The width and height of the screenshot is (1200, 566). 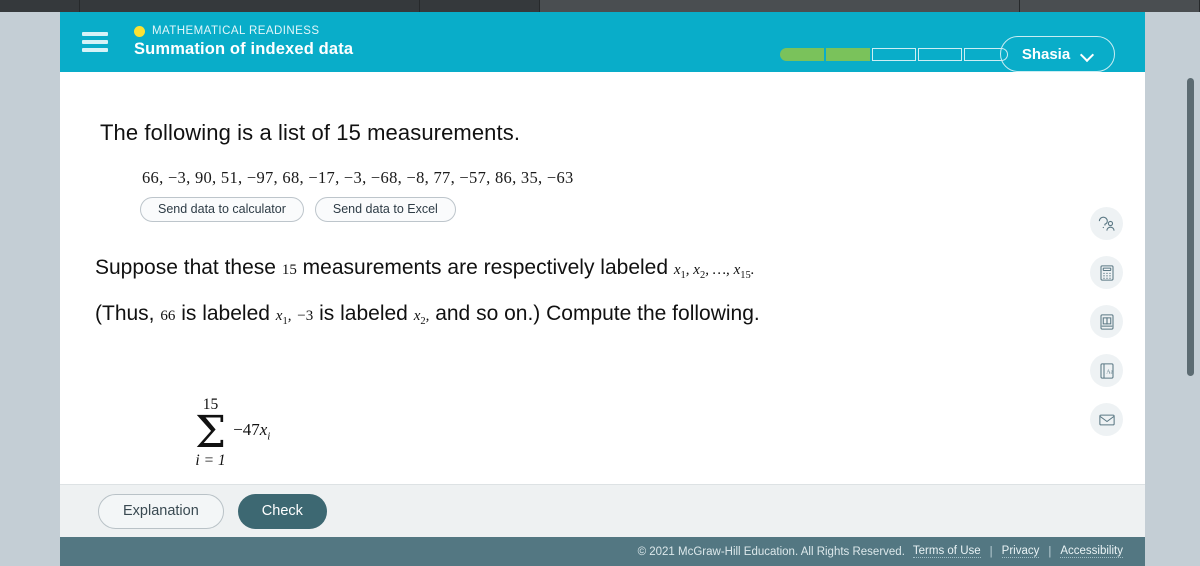 I want to click on send-to-excel-button: Send data to Excel, so click(x=385, y=209).